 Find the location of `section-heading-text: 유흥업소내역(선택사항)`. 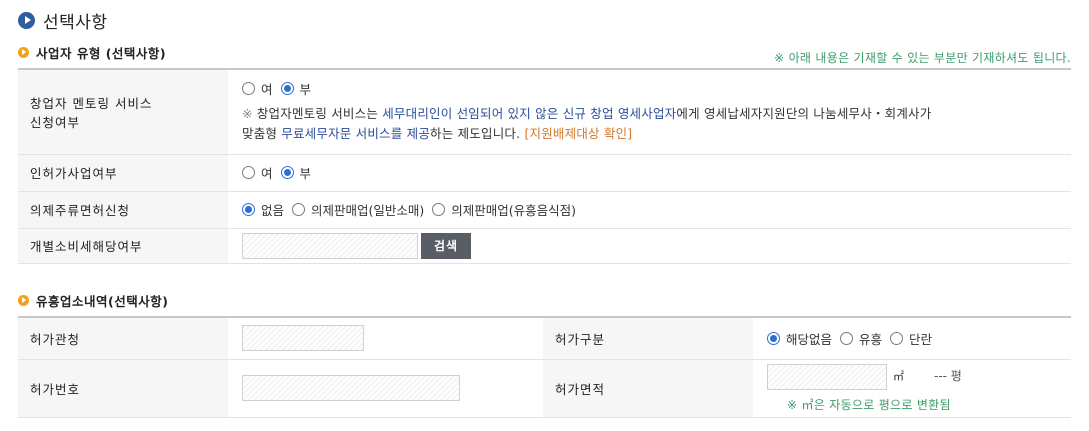

section-heading-text: 유흥업소내역(선택사항) is located at coordinates (102, 301).